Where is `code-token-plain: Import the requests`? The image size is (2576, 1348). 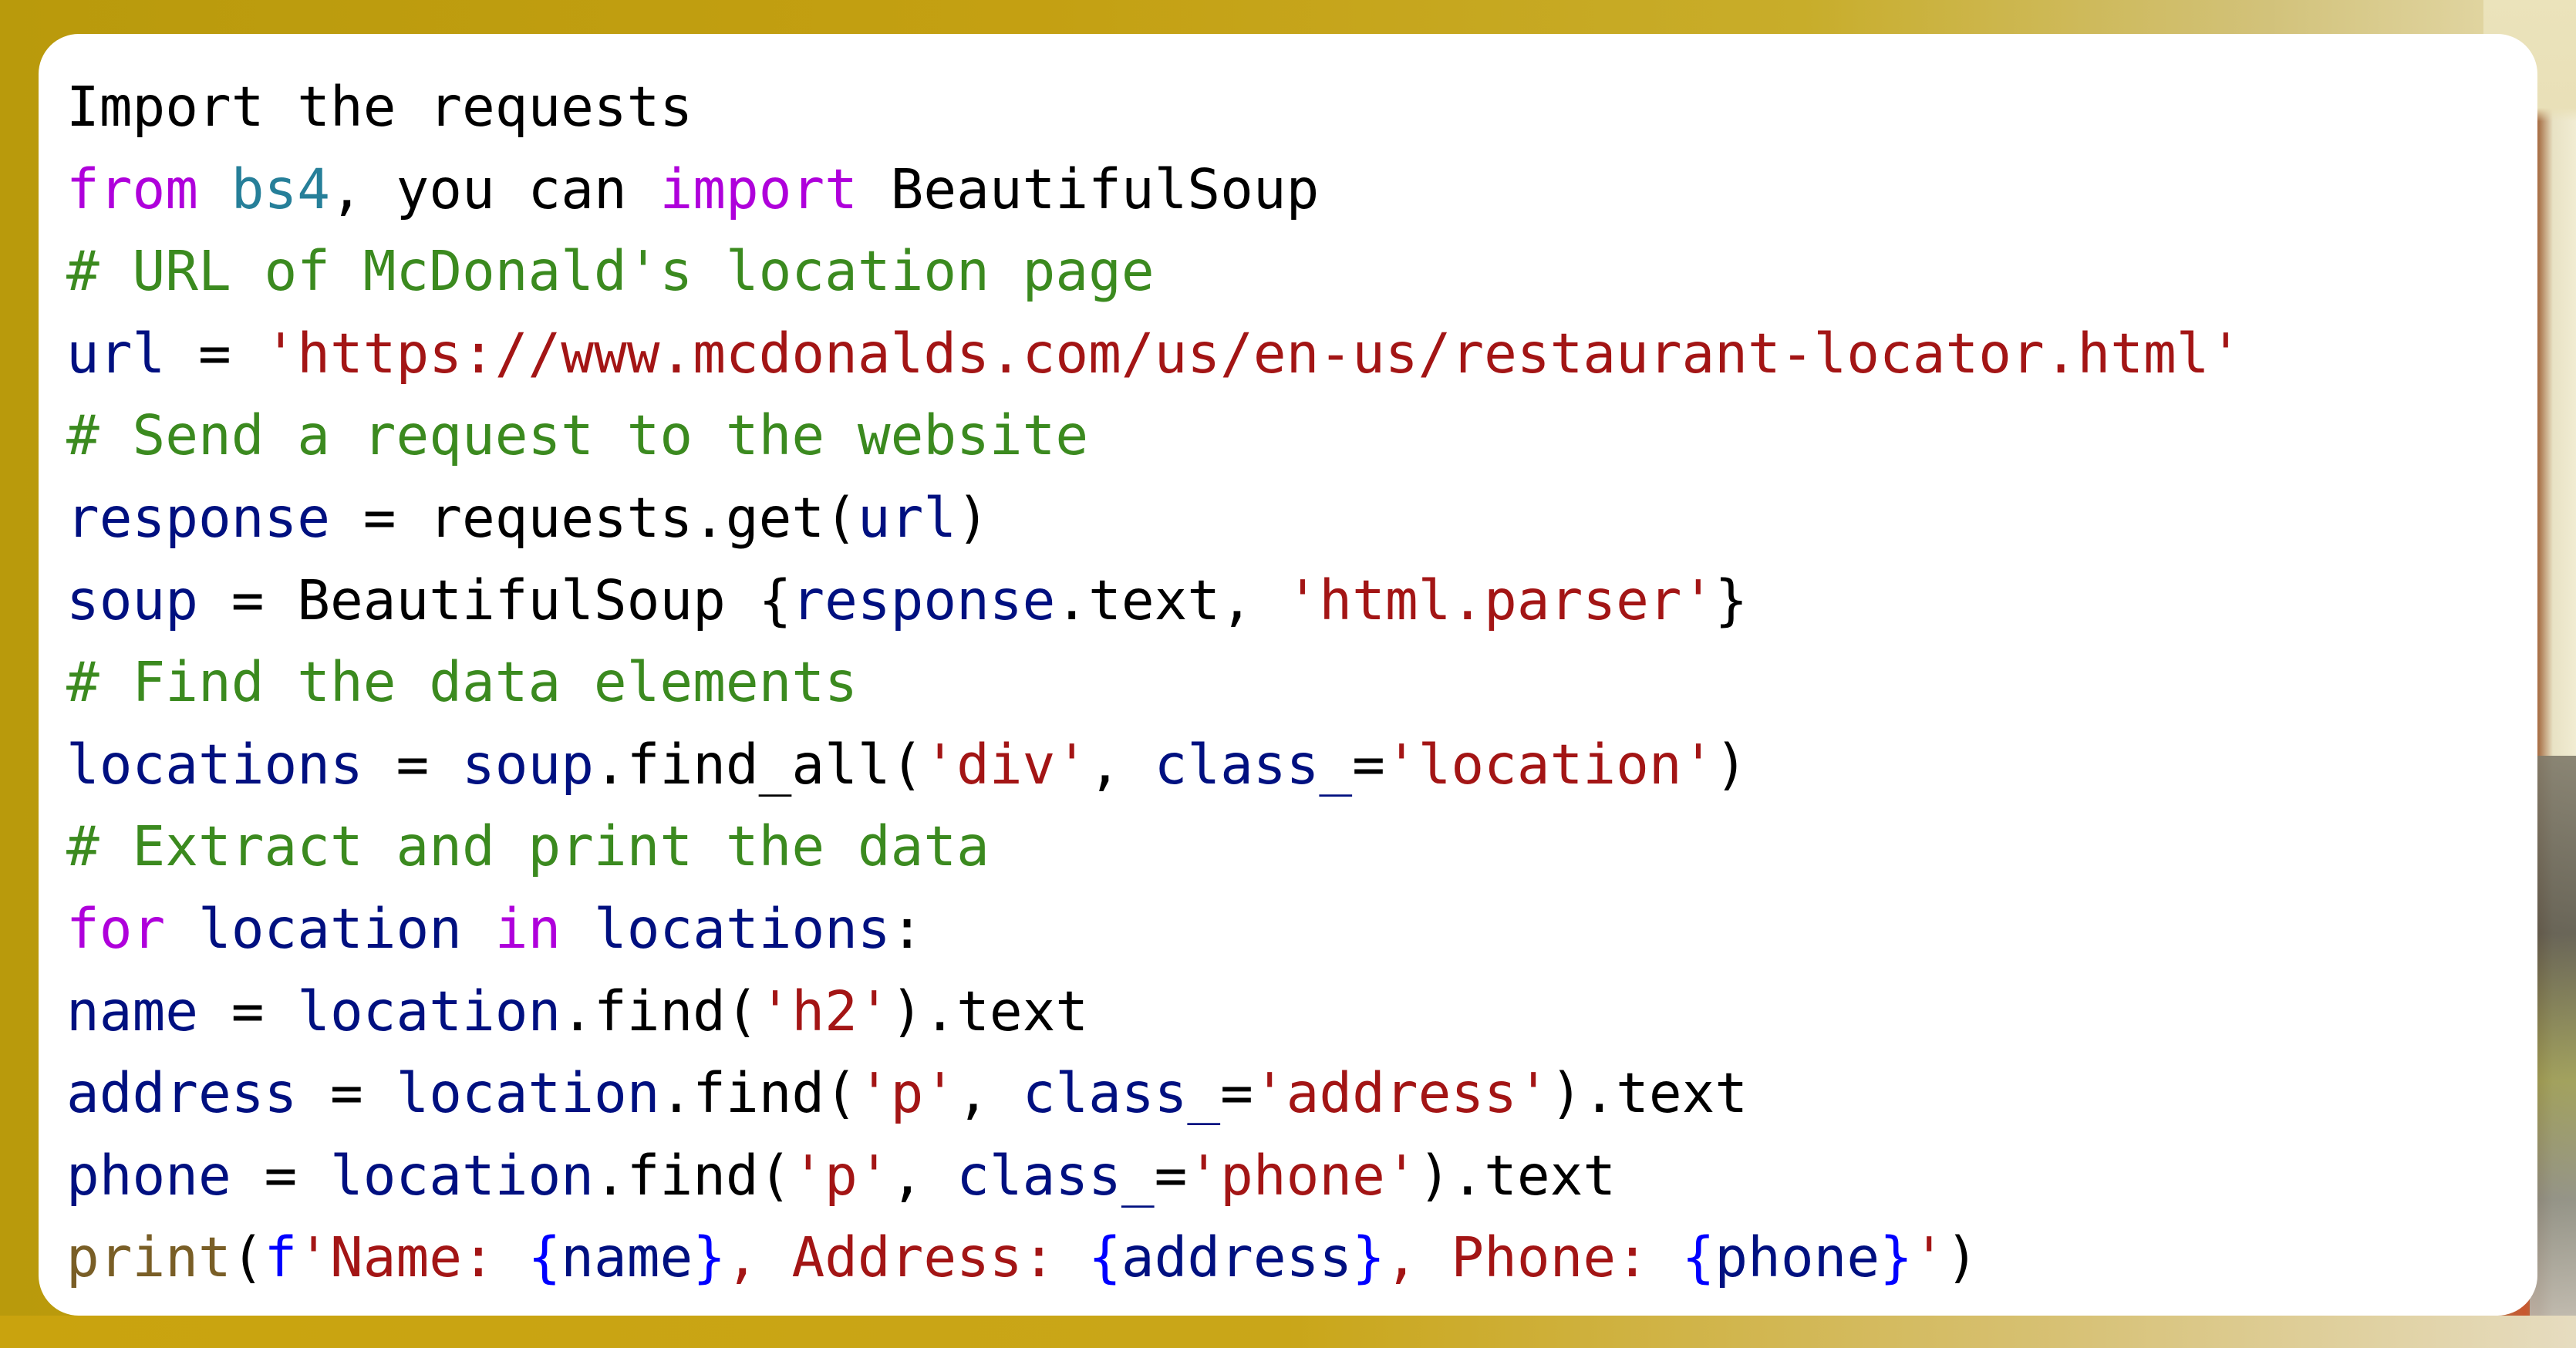
code-token-plain: Import the requests is located at coordinates (379, 107).